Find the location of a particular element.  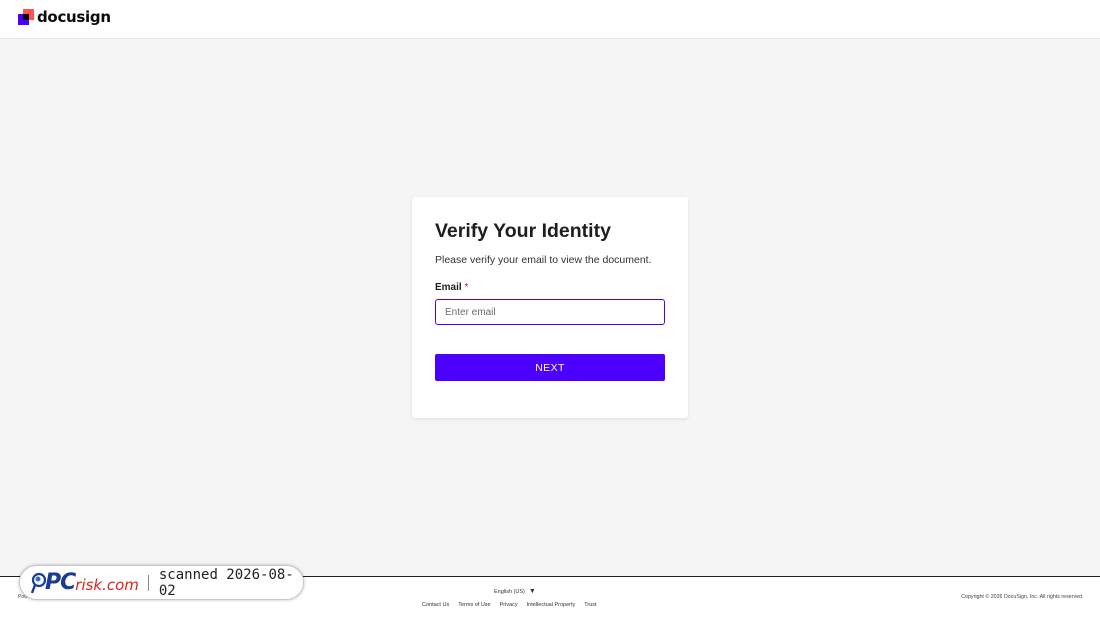

pcrisk-brand-pc: PC is located at coordinates (60, 582).